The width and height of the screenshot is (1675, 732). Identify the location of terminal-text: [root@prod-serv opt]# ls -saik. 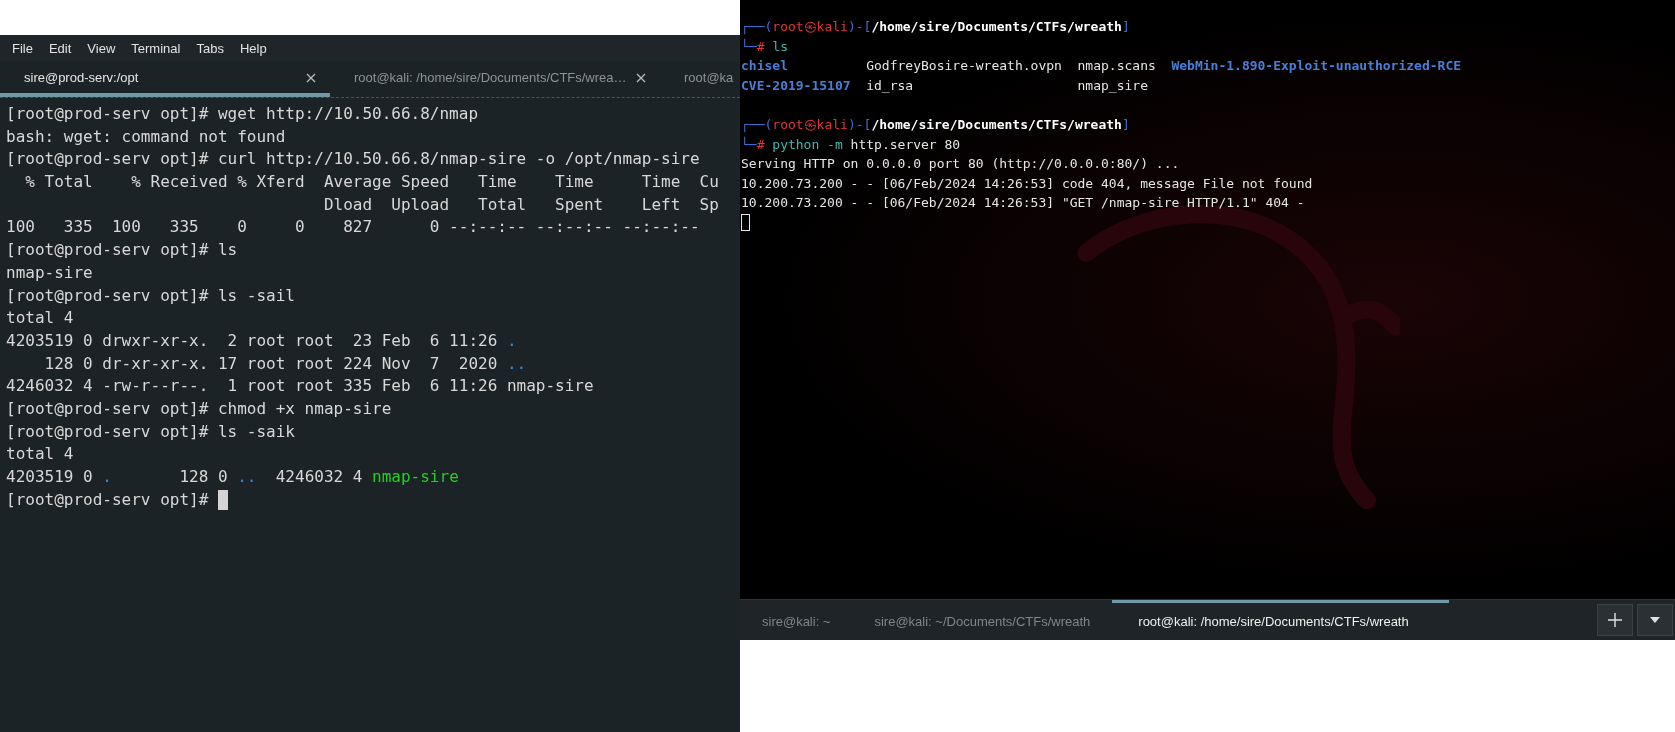
(150, 431).